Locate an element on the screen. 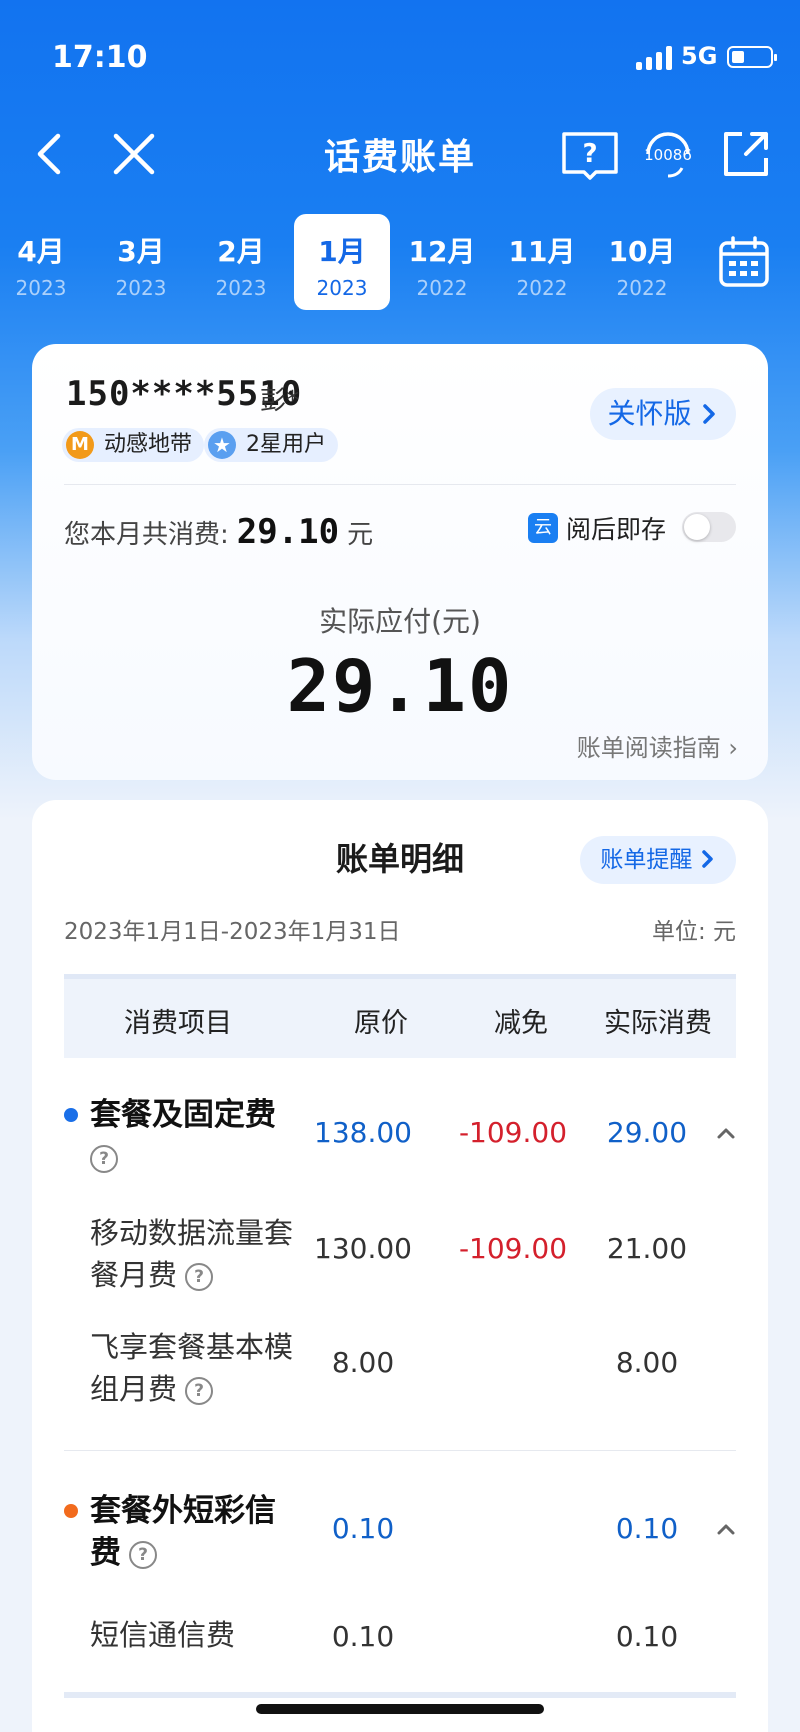  group-actual: 29.00 is located at coordinates (647, 1132).